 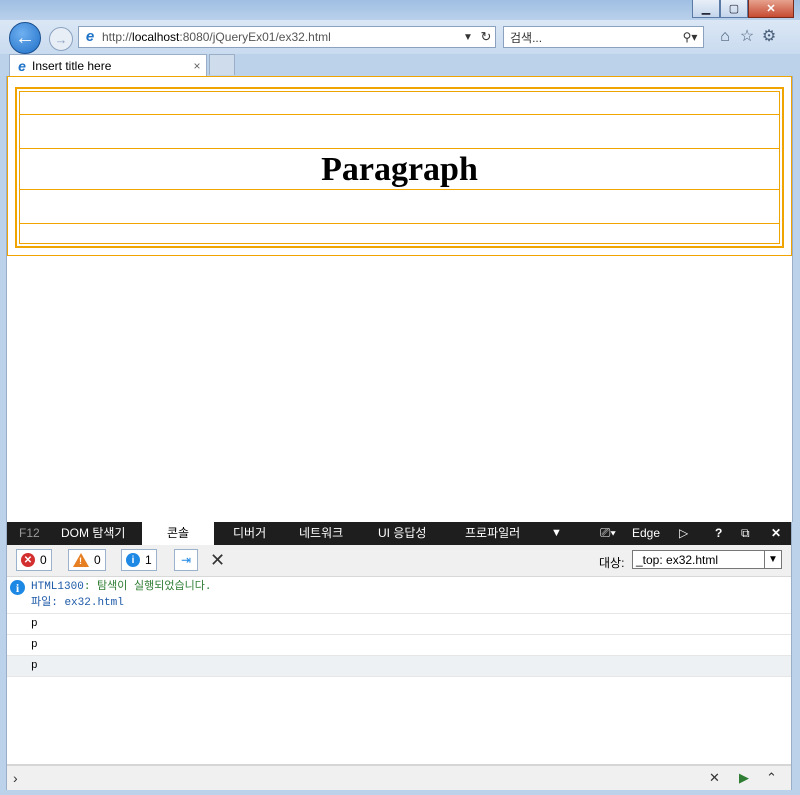 I want to click on target-select: _top: ex32.html ▼, so click(x=707, y=559).